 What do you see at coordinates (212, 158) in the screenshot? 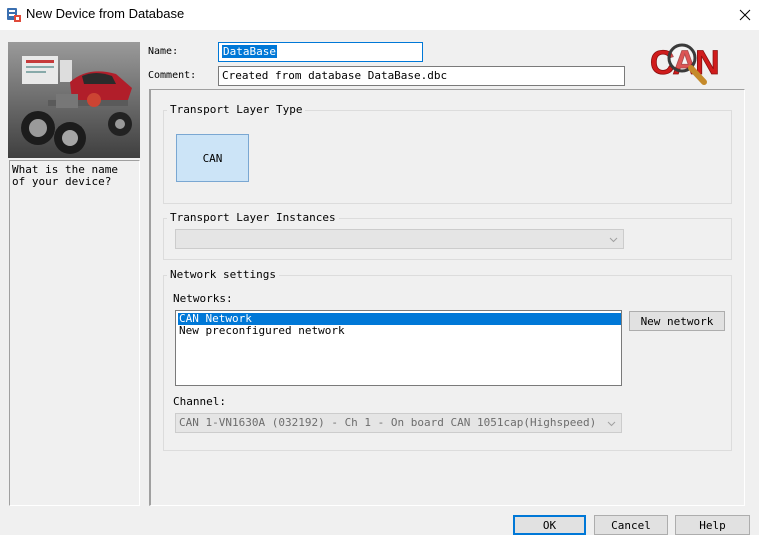
I see `can-transport-option: CAN` at bounding box center [212, 158].